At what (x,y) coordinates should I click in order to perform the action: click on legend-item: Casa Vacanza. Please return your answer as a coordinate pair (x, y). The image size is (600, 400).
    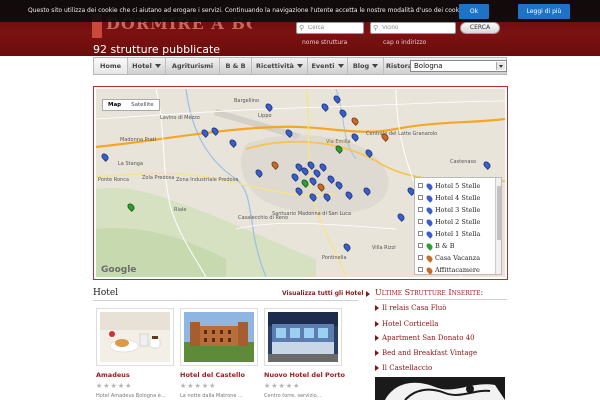
    Looking at the image, I should click on (448, 258).